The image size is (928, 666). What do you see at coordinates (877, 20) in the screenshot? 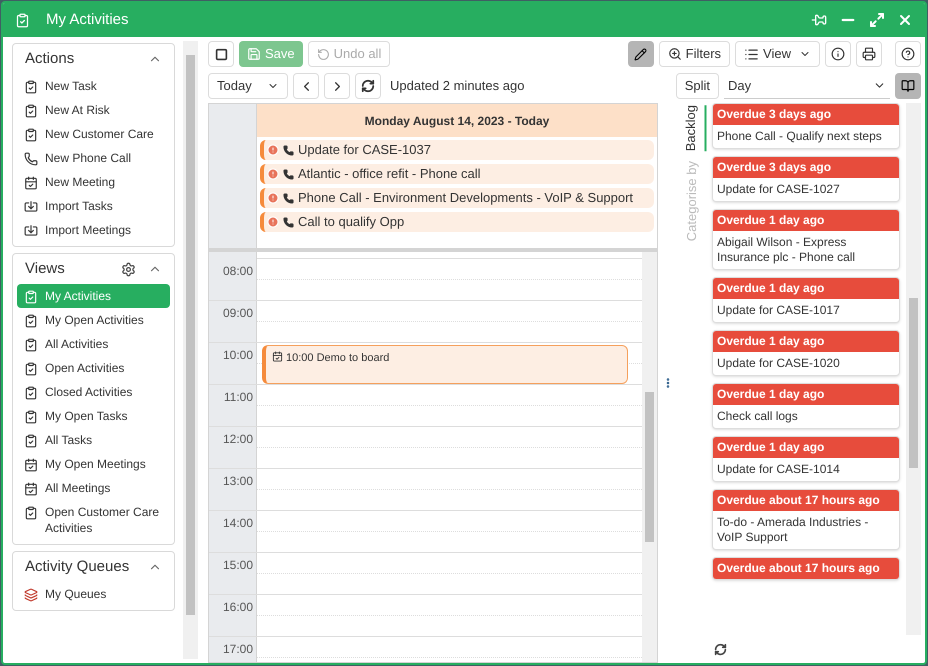
I see `maximize-icon` at bounding box center [877, 20].